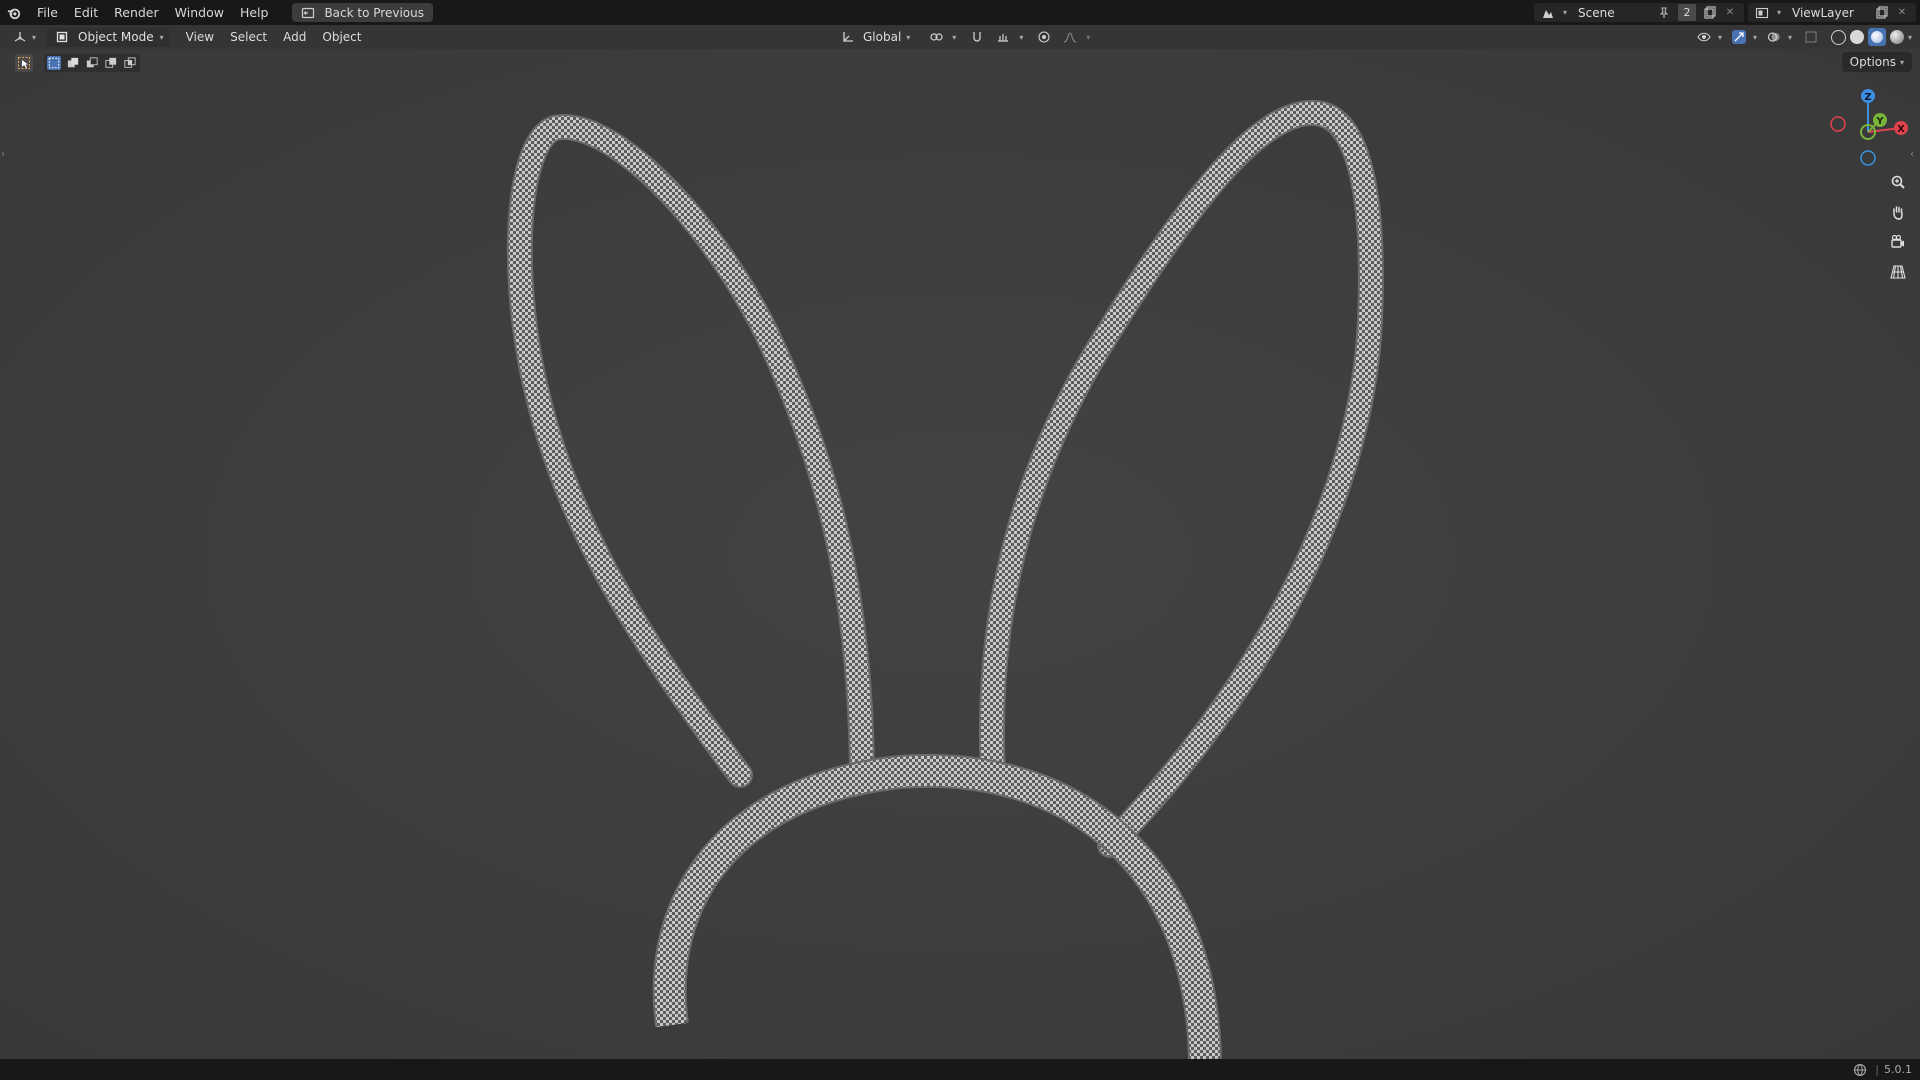 The image size is (1920, 1080). Describe the element at coordinates (130, 63) in the screenshot. I see `intersect-selection-icon` at that location.